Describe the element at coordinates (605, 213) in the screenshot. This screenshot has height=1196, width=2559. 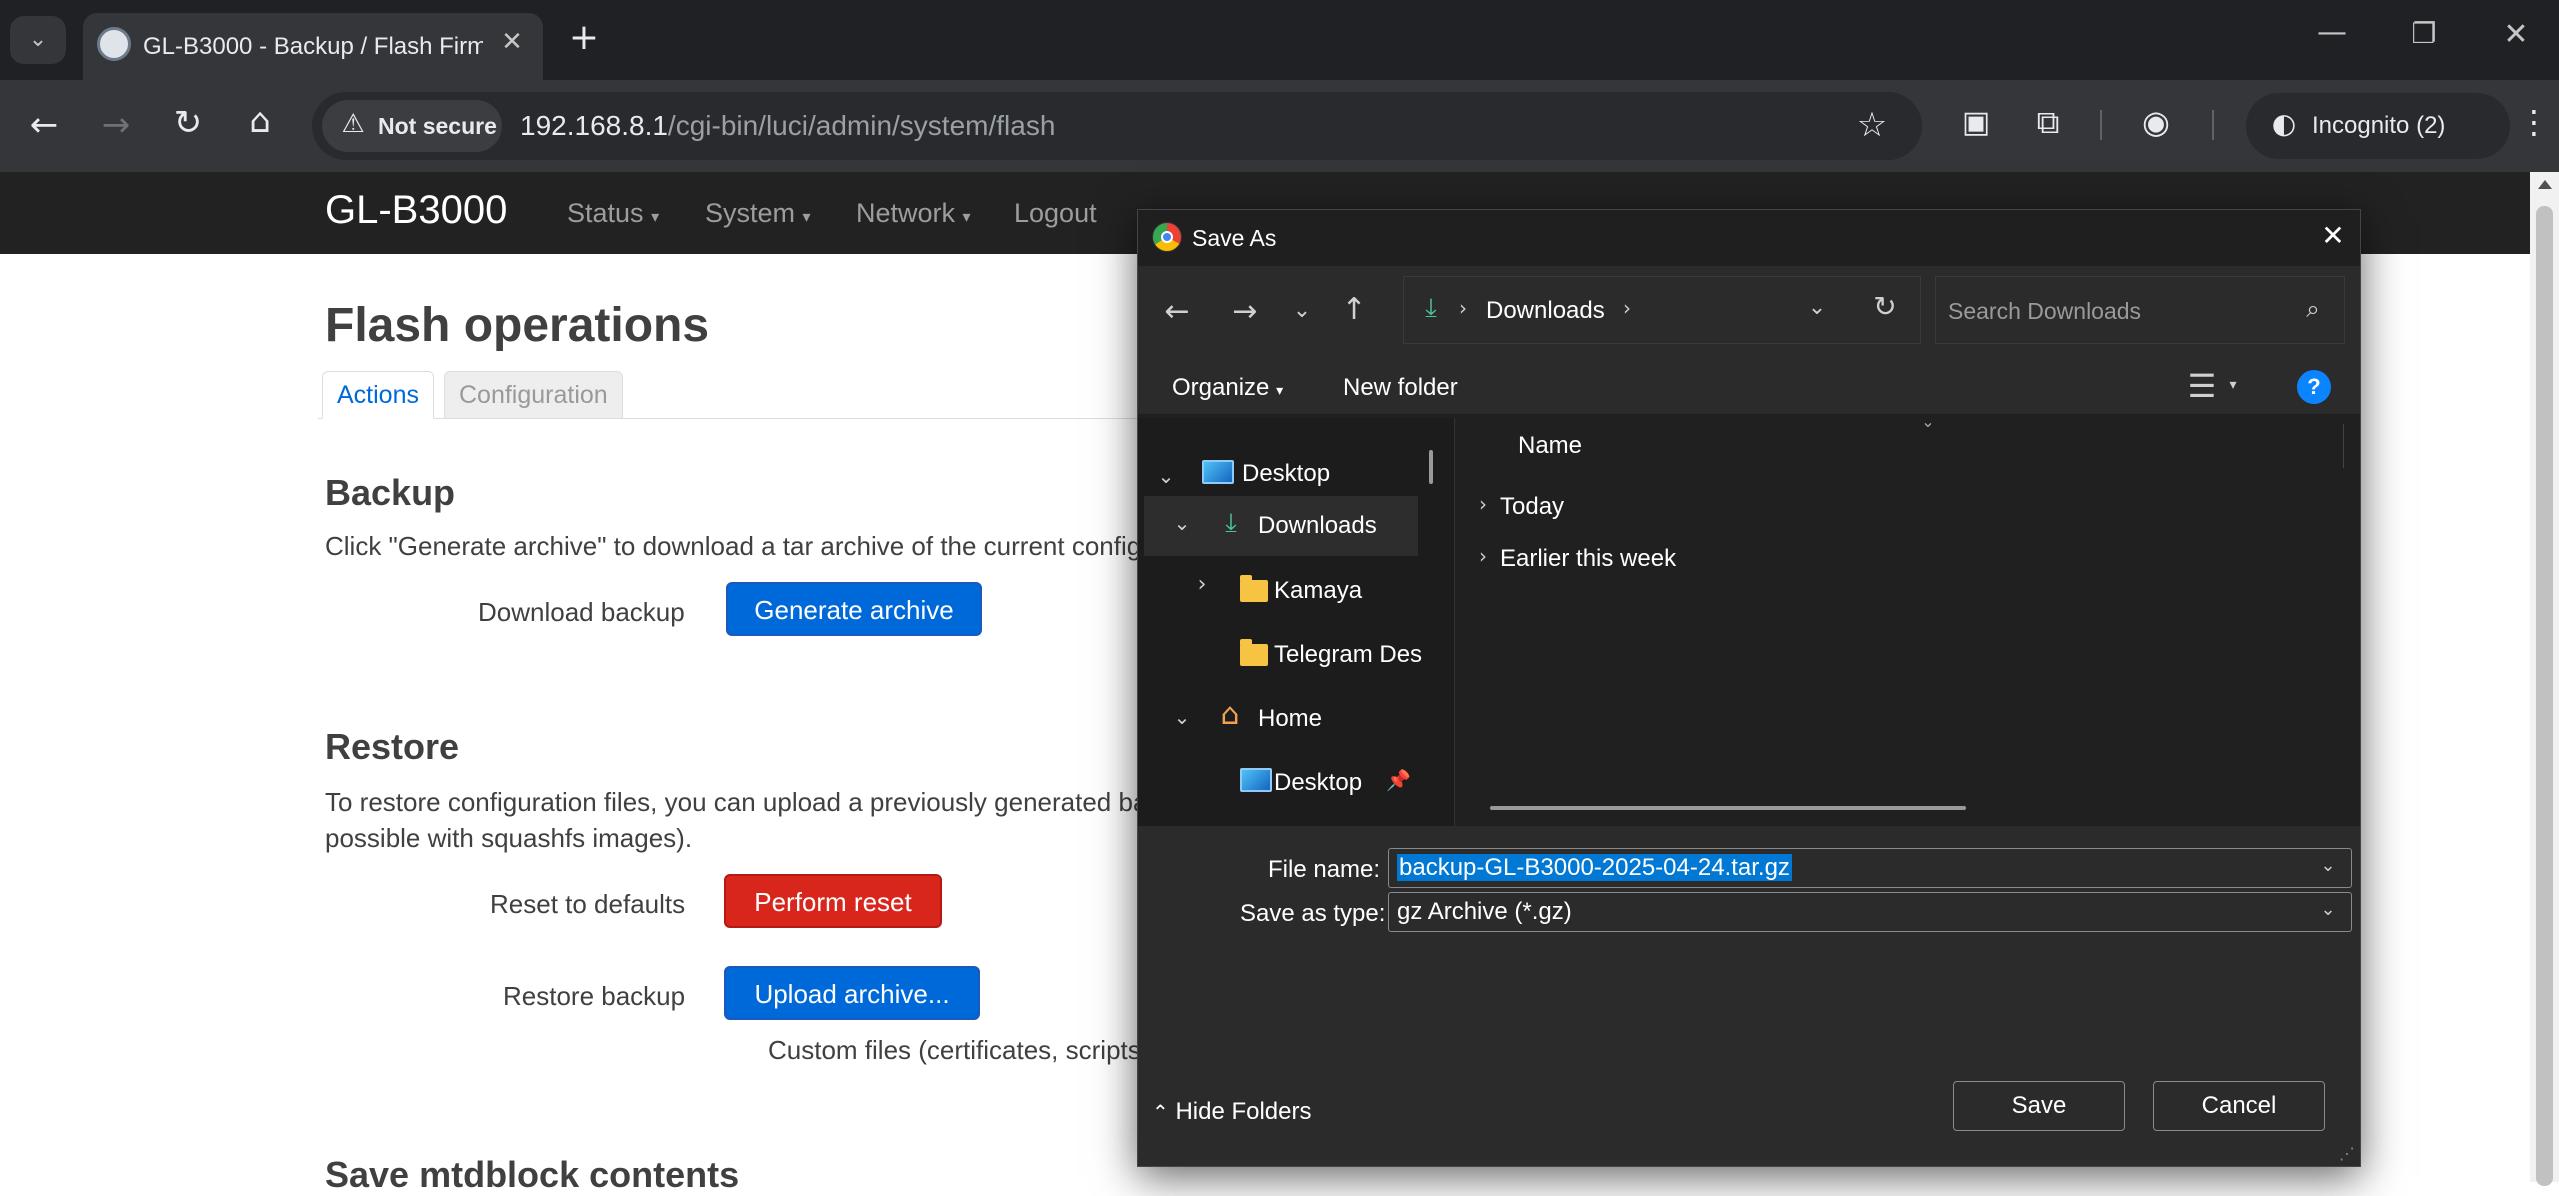
I see `nav-status-label: Status` at that location.